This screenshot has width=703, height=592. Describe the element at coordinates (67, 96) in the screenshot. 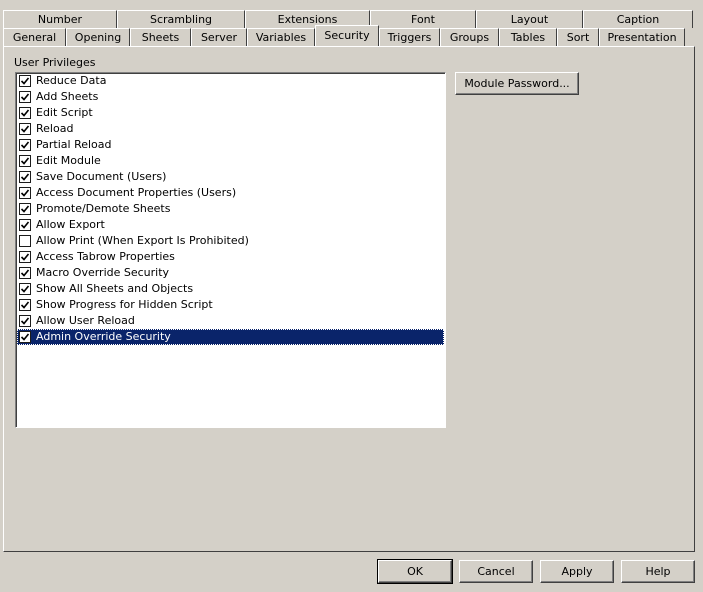

I see `privilege-label: Add Sheets` at that location.